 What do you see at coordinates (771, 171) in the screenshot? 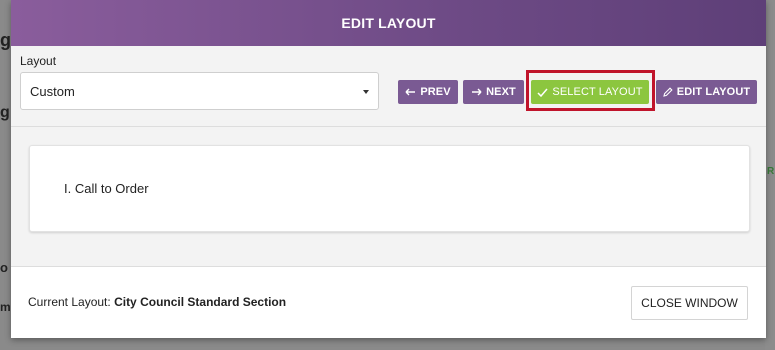
I see `background-text-fragment: R` at bounding box center [771, 171].